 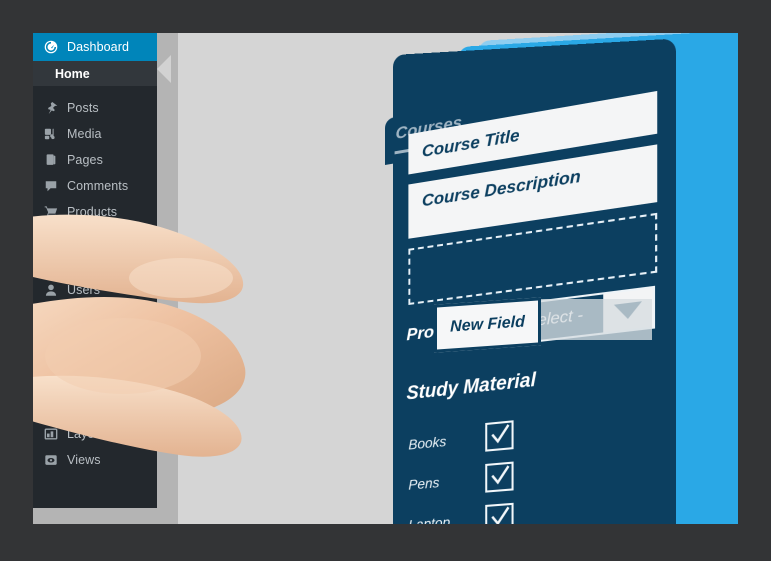 I want to click on drag-chip-new-field: New Field, so click(x=487, y=325).